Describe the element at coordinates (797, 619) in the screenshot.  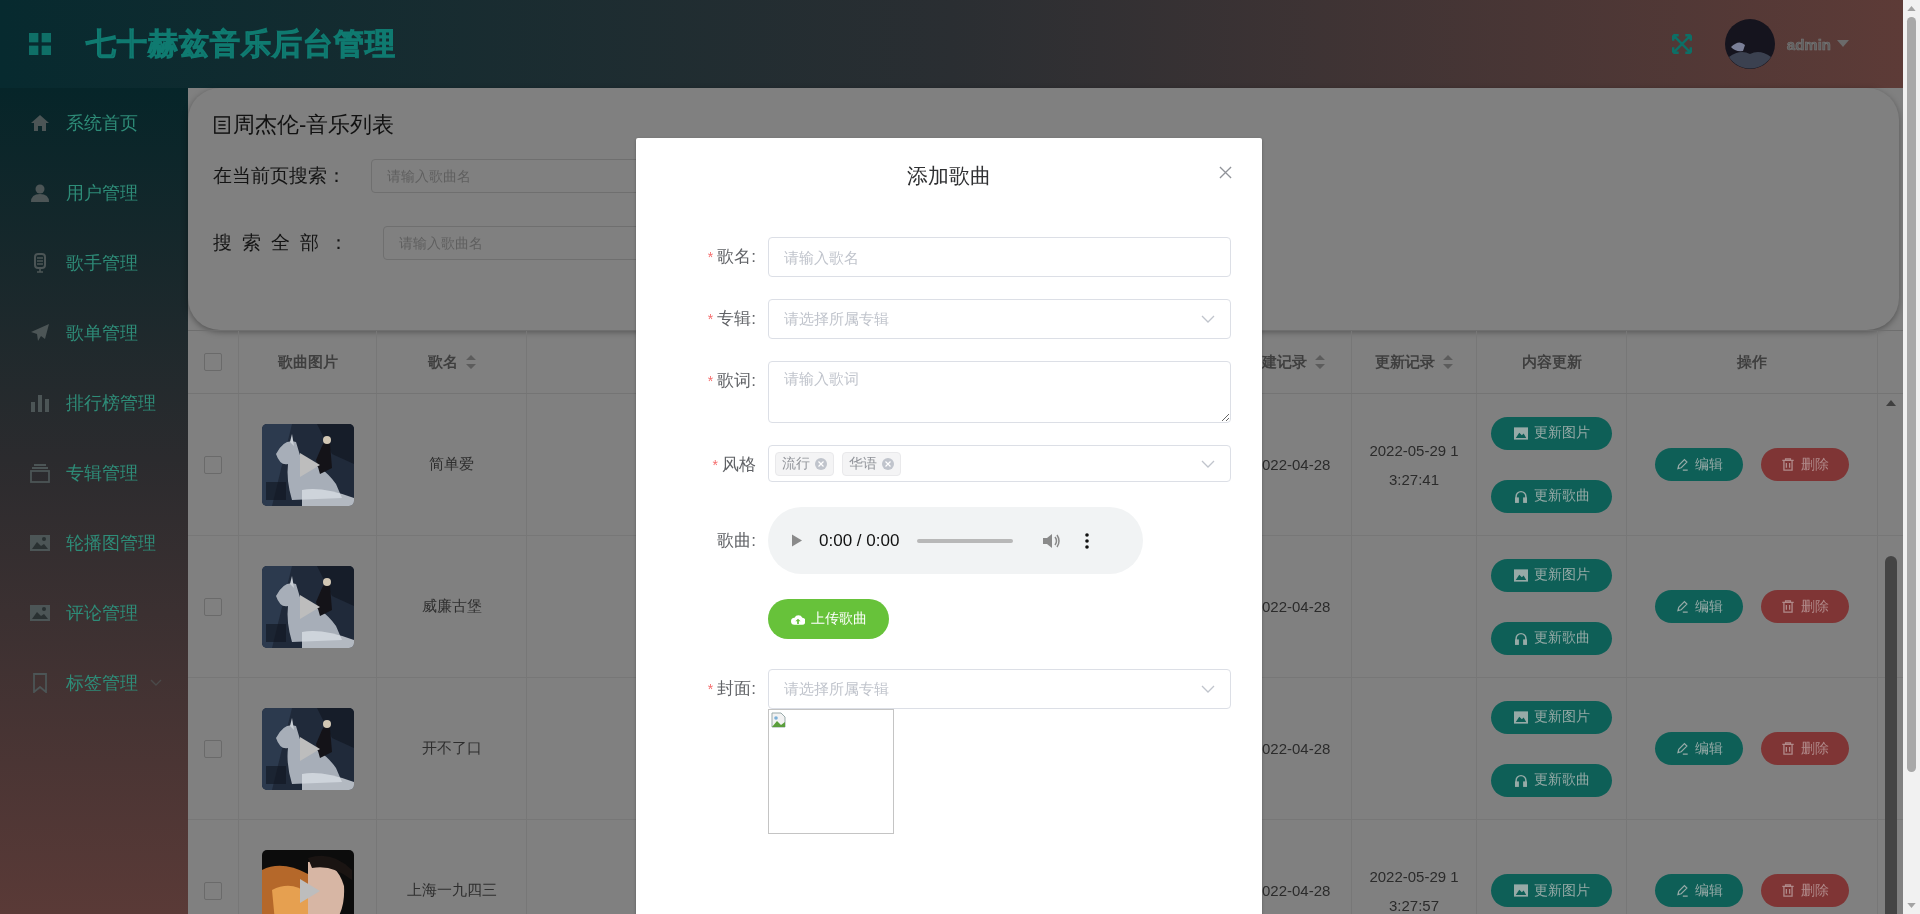
I see `cloud-upload-icon` at that location.